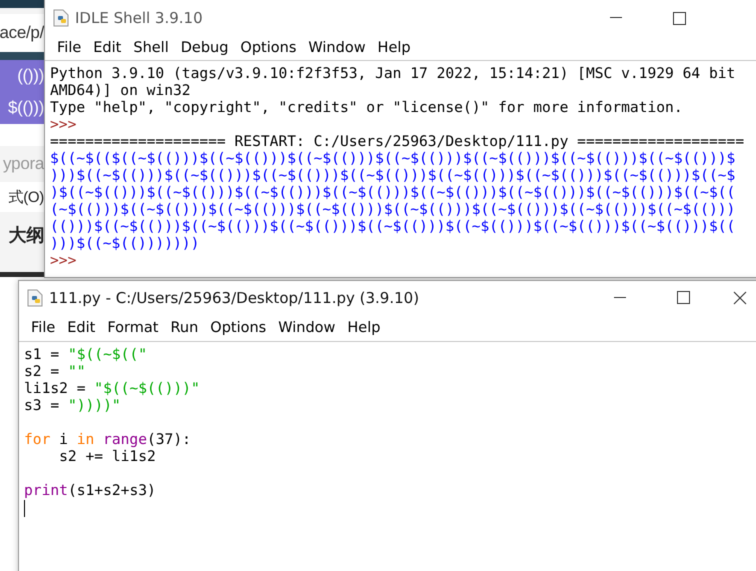  I want to click on shell-text: (()))$((~$(()))$((~$(()))$((~$(()))$((~$(()))$((~$(()))$((~$(()))$((~$(()))$((, so click(393, 226).